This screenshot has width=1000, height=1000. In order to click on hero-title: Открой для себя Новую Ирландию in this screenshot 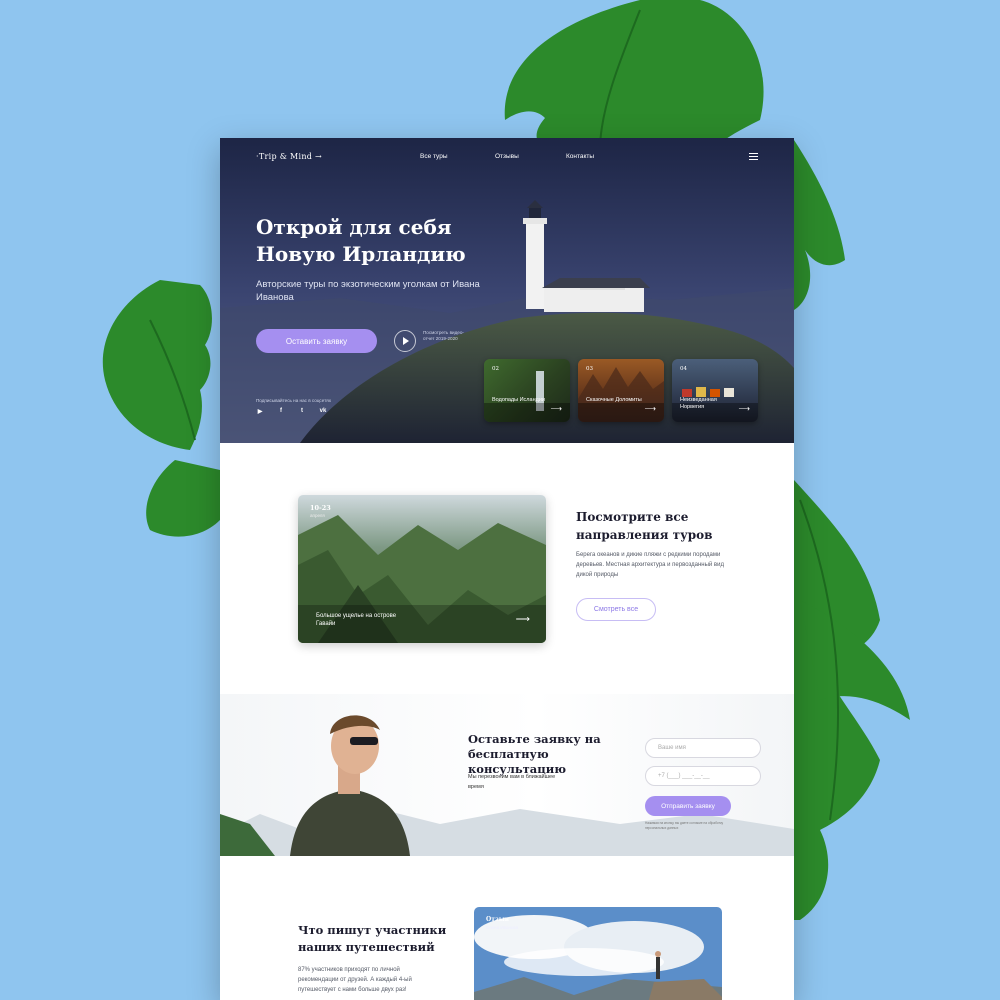, I will do `click(376, 241)`.